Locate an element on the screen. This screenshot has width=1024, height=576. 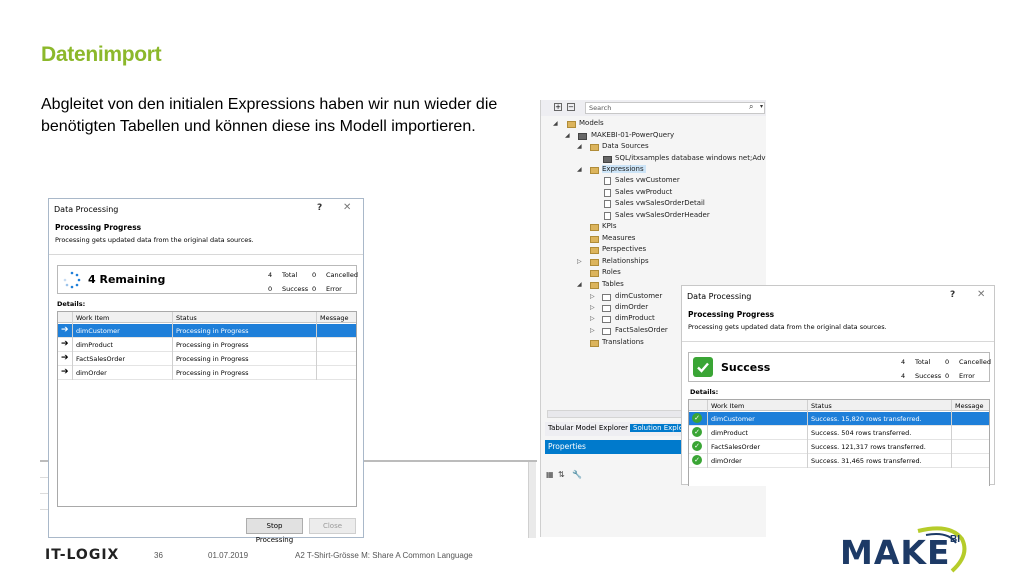
row-status: Success. 31,465 rows transferred. is located at coordinates (866, 461).